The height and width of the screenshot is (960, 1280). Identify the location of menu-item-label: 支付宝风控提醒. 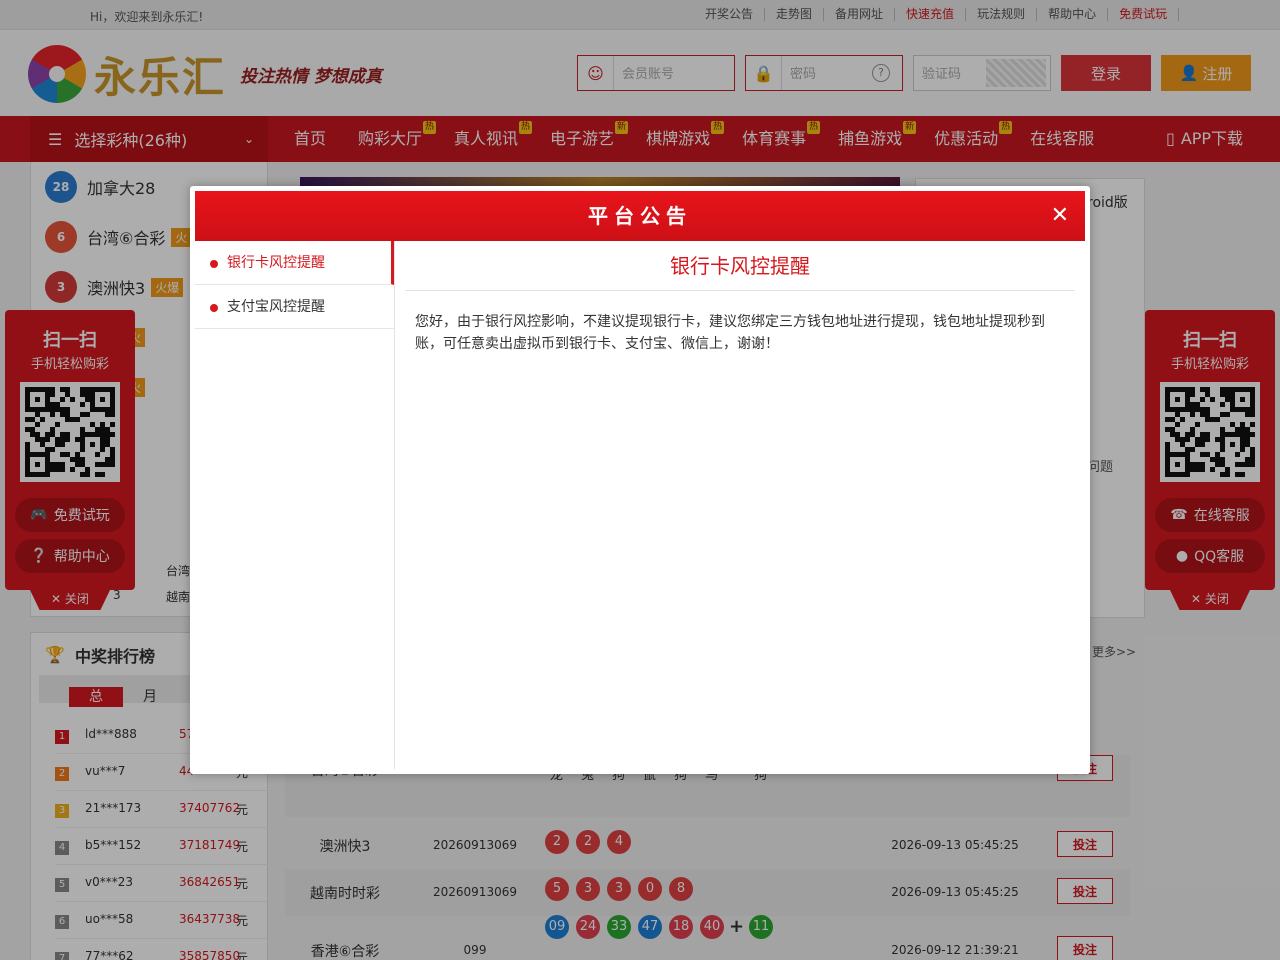
(276, 307).